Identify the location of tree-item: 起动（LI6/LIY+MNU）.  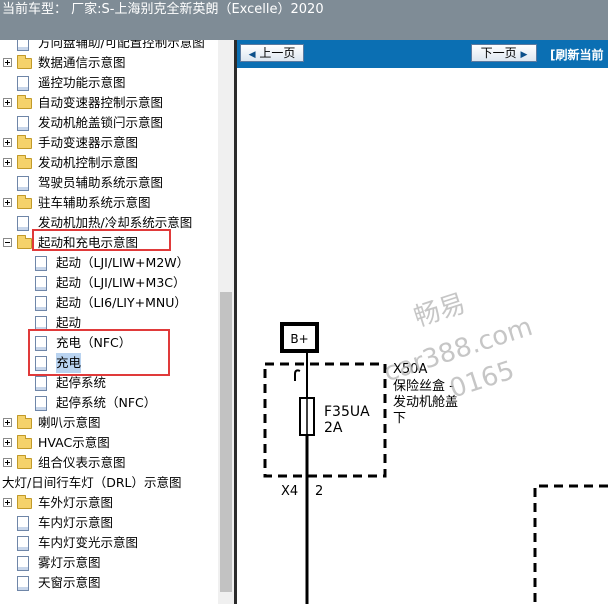
(109, 303).